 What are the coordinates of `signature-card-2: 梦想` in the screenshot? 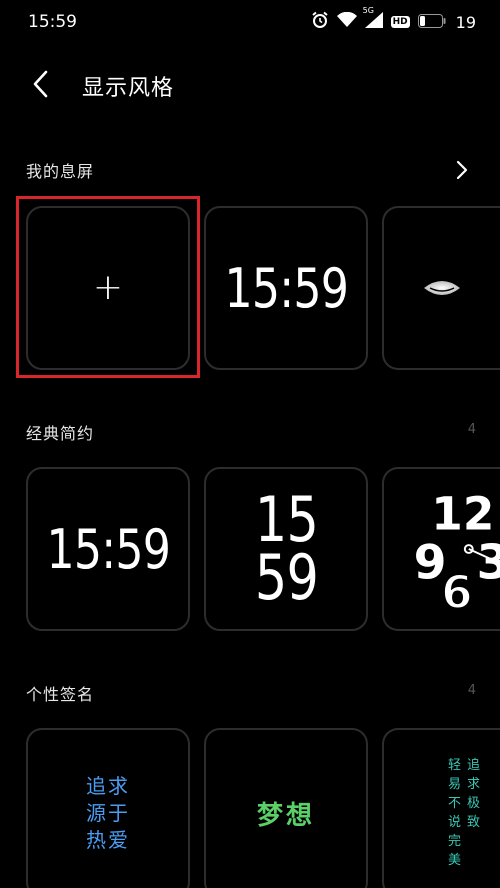 It's located at (286, 808).